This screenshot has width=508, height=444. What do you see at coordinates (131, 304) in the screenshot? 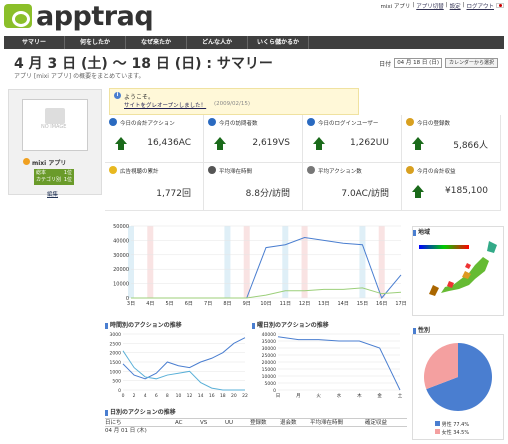
I see `x-tick-label: 3日` at bounding box center [131, 304].